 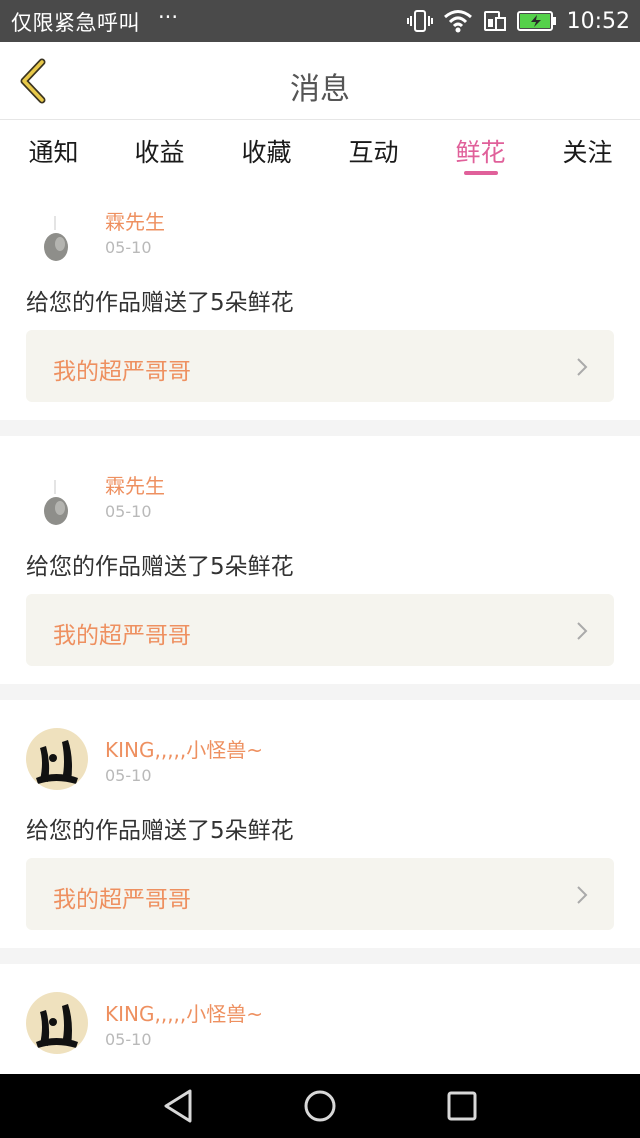 What do you see at coordinates (168, 17) in the screenshot?
I see `more-notifications: ···` at bounding box center [168, 17].